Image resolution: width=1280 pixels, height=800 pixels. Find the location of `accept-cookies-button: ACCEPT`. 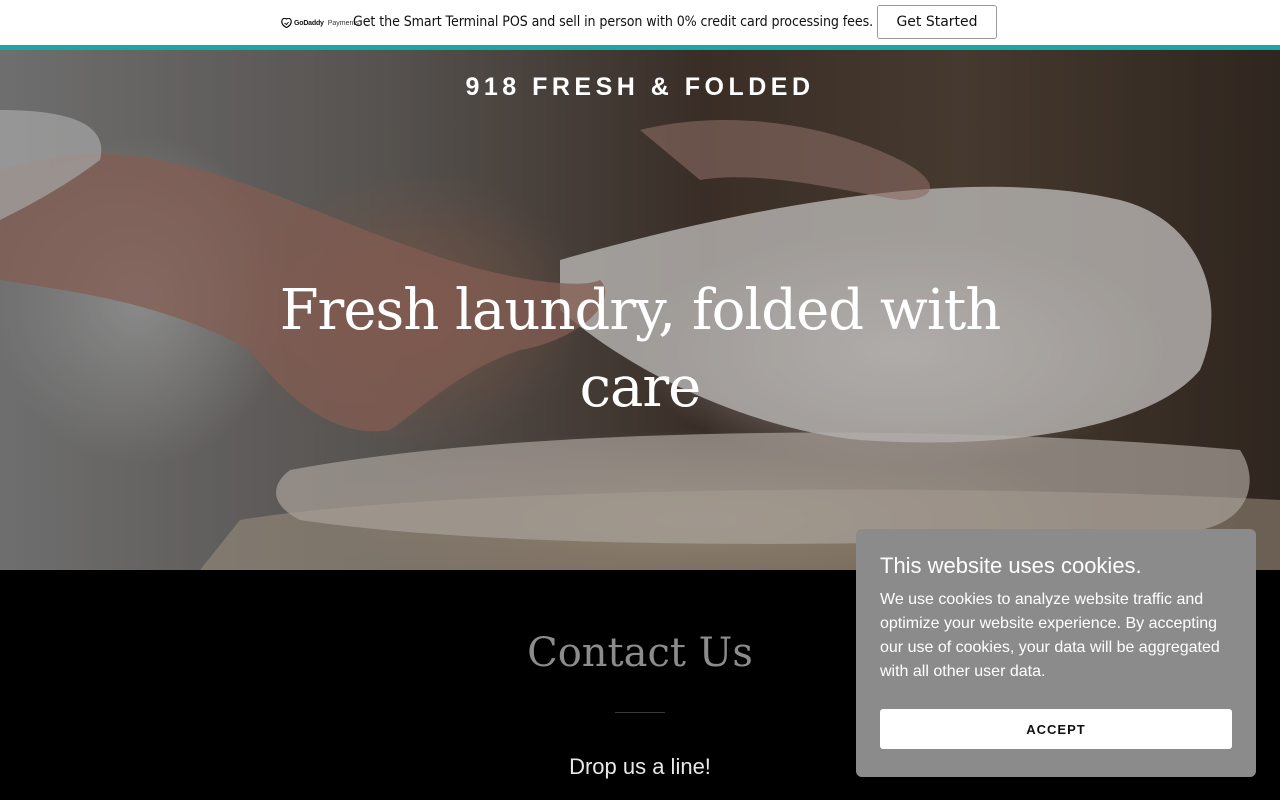

accept-cookies-button: ACCEPT is located at coordinates (1056, 729).